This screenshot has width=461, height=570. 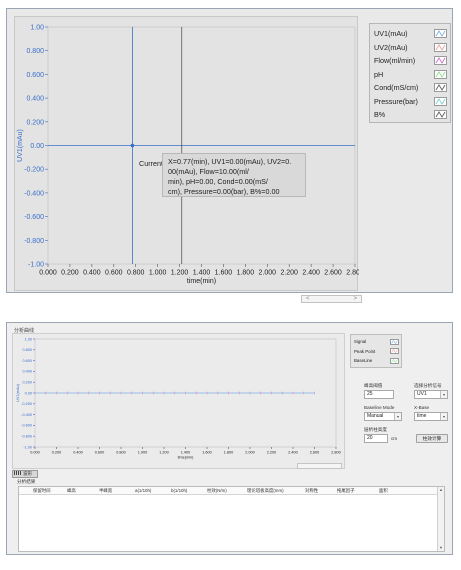 What do you see at coordinates (25, 474) in the screenshot?
I see `tab-waveform: 波形` at bounding box center [25, 474].